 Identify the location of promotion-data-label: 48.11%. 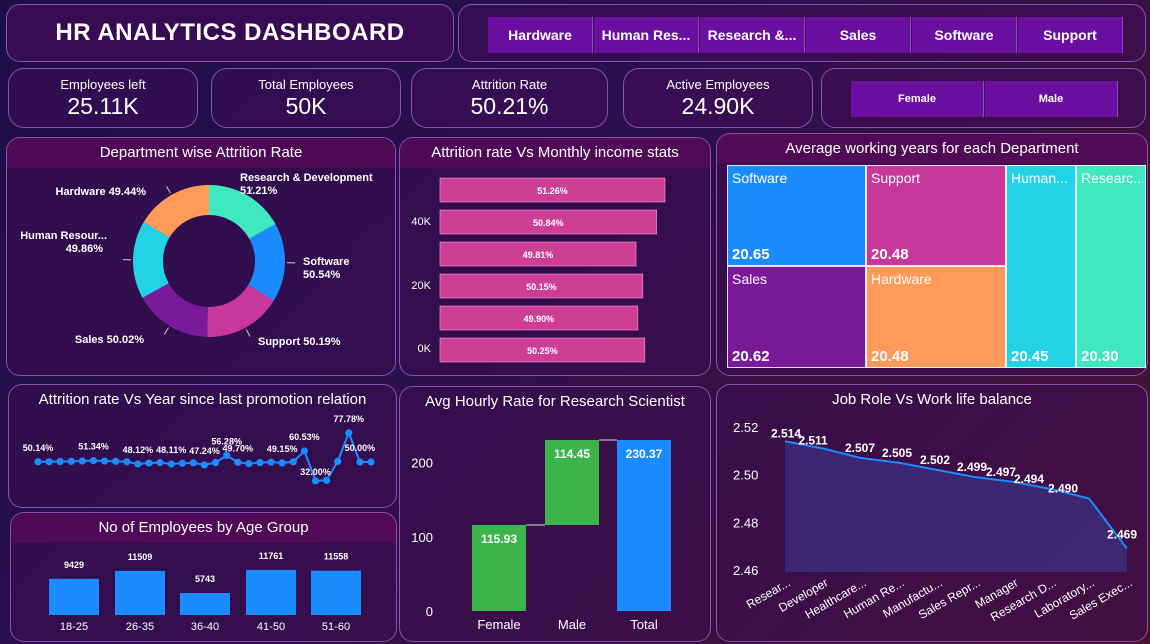
(171, 450).